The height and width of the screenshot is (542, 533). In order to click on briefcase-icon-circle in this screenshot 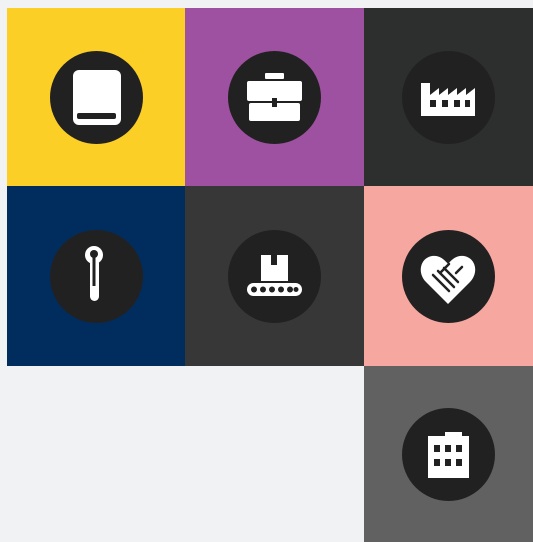, I will do `click(274, 97)`.